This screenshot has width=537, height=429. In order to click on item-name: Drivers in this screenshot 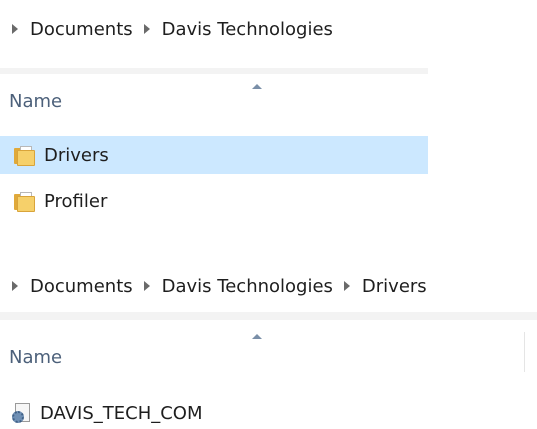, I will do `click(76, 155)`.